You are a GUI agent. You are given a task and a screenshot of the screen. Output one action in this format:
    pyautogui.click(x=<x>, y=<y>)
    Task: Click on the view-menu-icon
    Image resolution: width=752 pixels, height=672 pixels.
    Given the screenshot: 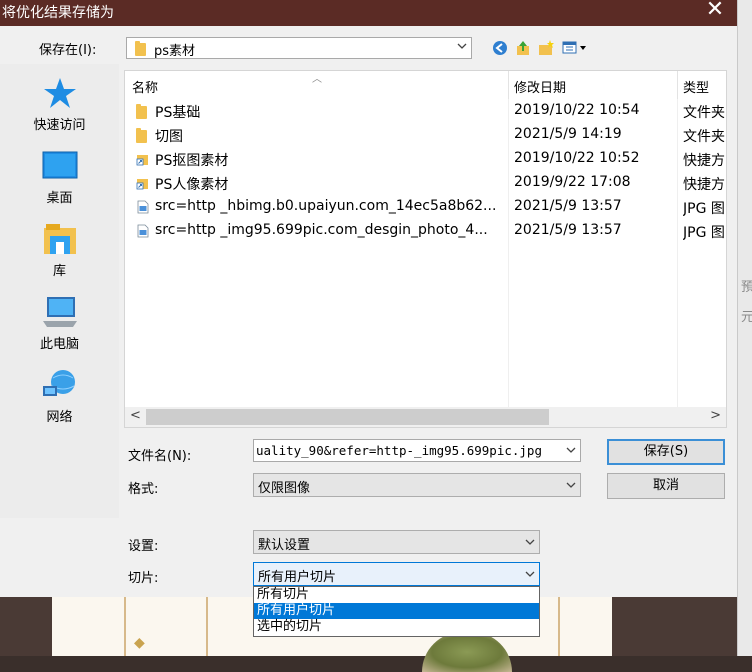 What is the action you would take?
    pyautogui.click(x=576, y=48)
    